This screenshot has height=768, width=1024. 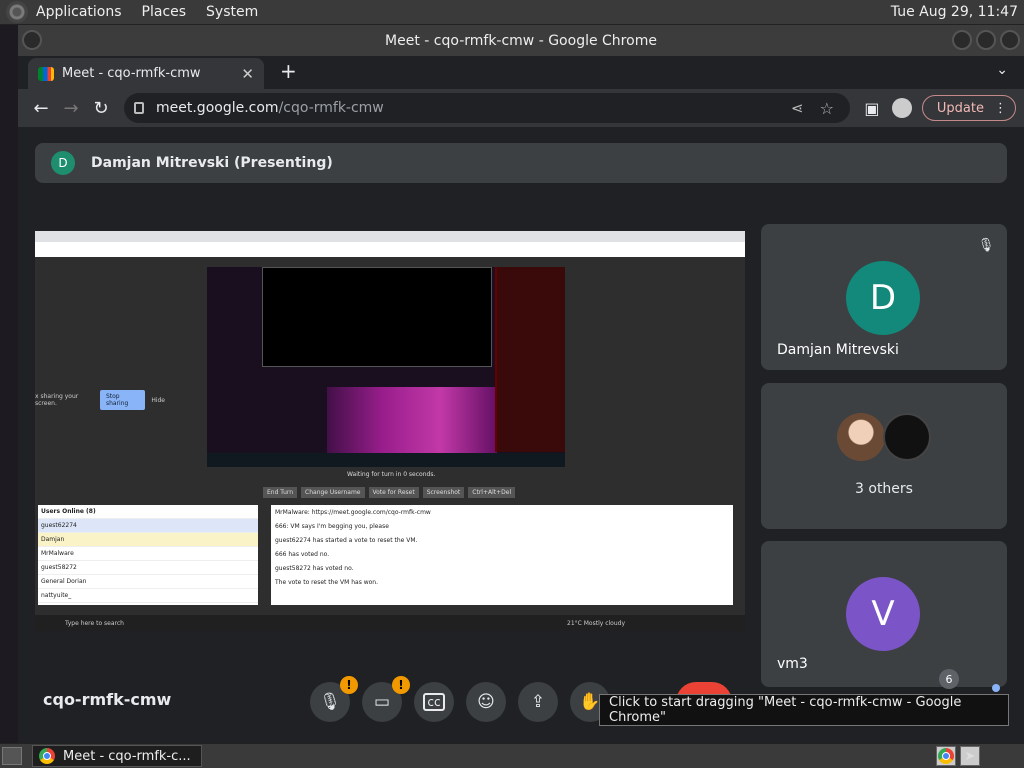 What do you see at coordinates (1000, 108) in the screenshot?
I see `chrome-menu-icon: ⋮` at bounding box center [1000, 108].